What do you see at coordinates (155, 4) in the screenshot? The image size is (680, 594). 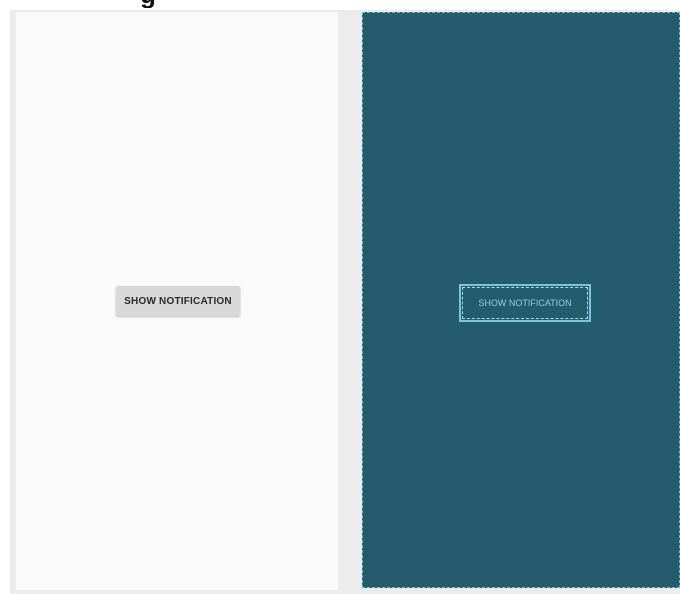 I see `cropped-heading-fragment: g` at bounding box center [155, 4].